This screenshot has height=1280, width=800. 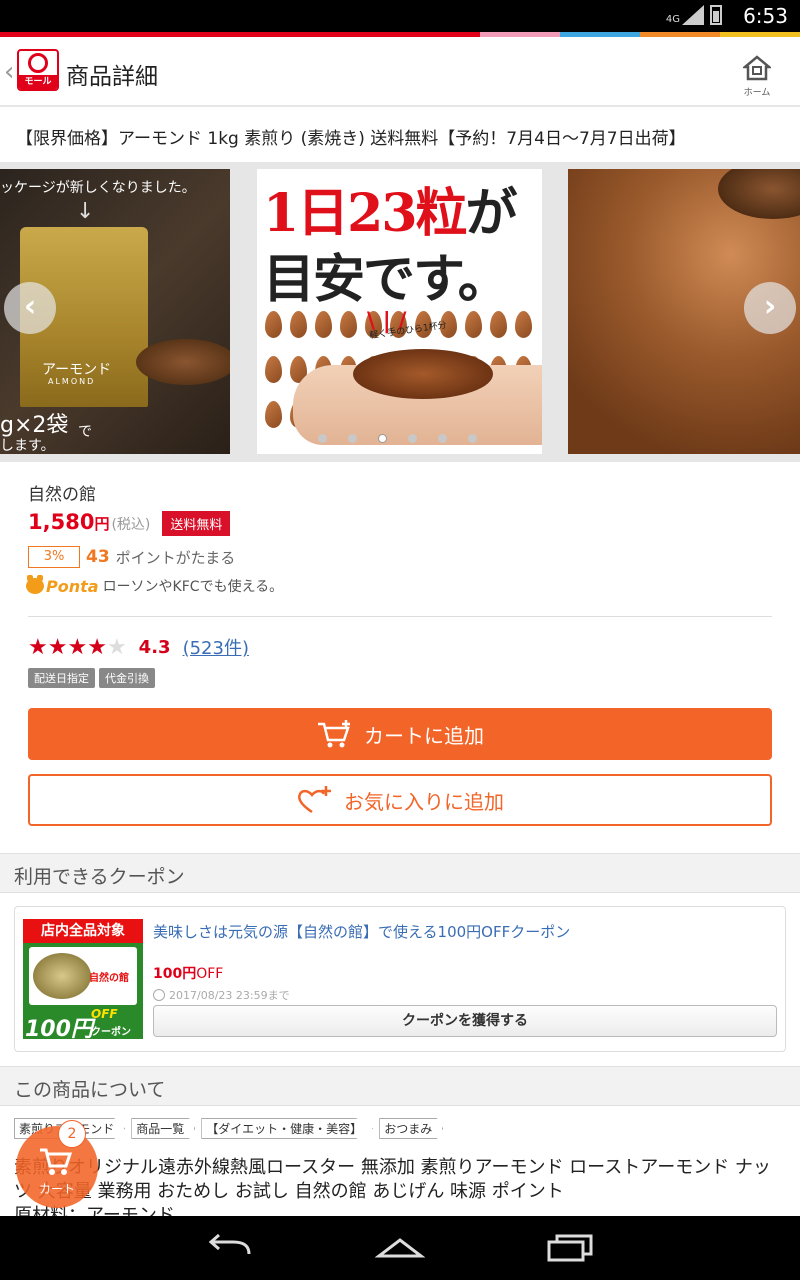 What do you see at coordinates (127, 678) in the screenshot?
I see `tag-cash-on-delivery: 代金引換` at bounding box center [127, 678].